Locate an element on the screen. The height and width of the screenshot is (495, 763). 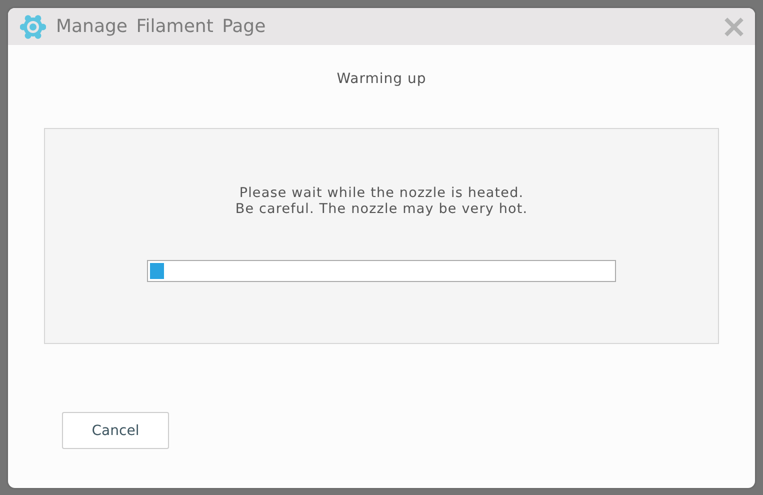
status-heading: Warming up is located at coordinates (382, 79).